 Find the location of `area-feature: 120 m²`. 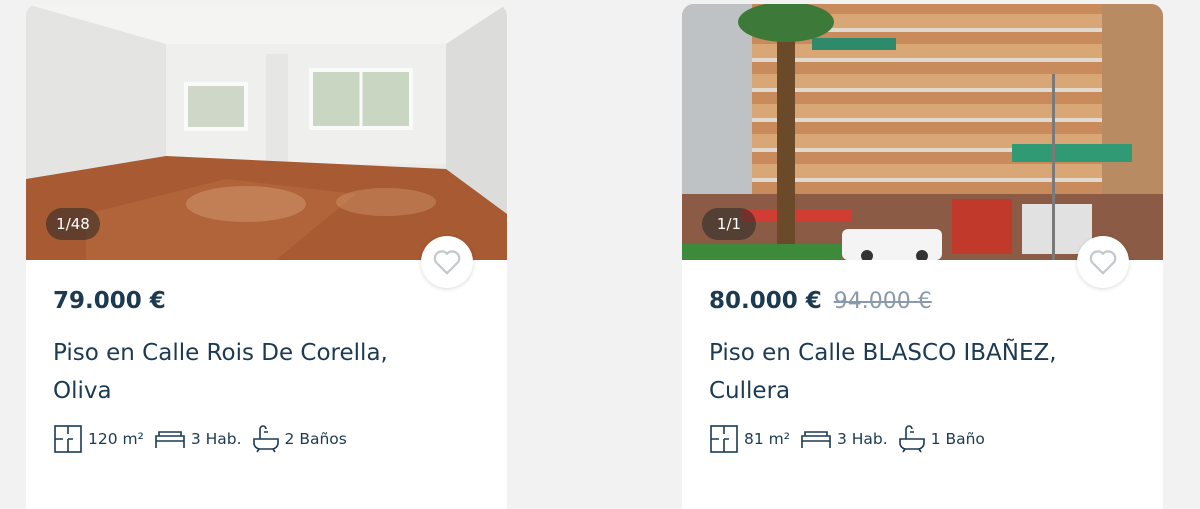

area-feature: 120 m² is located at coordinates (98, 439).